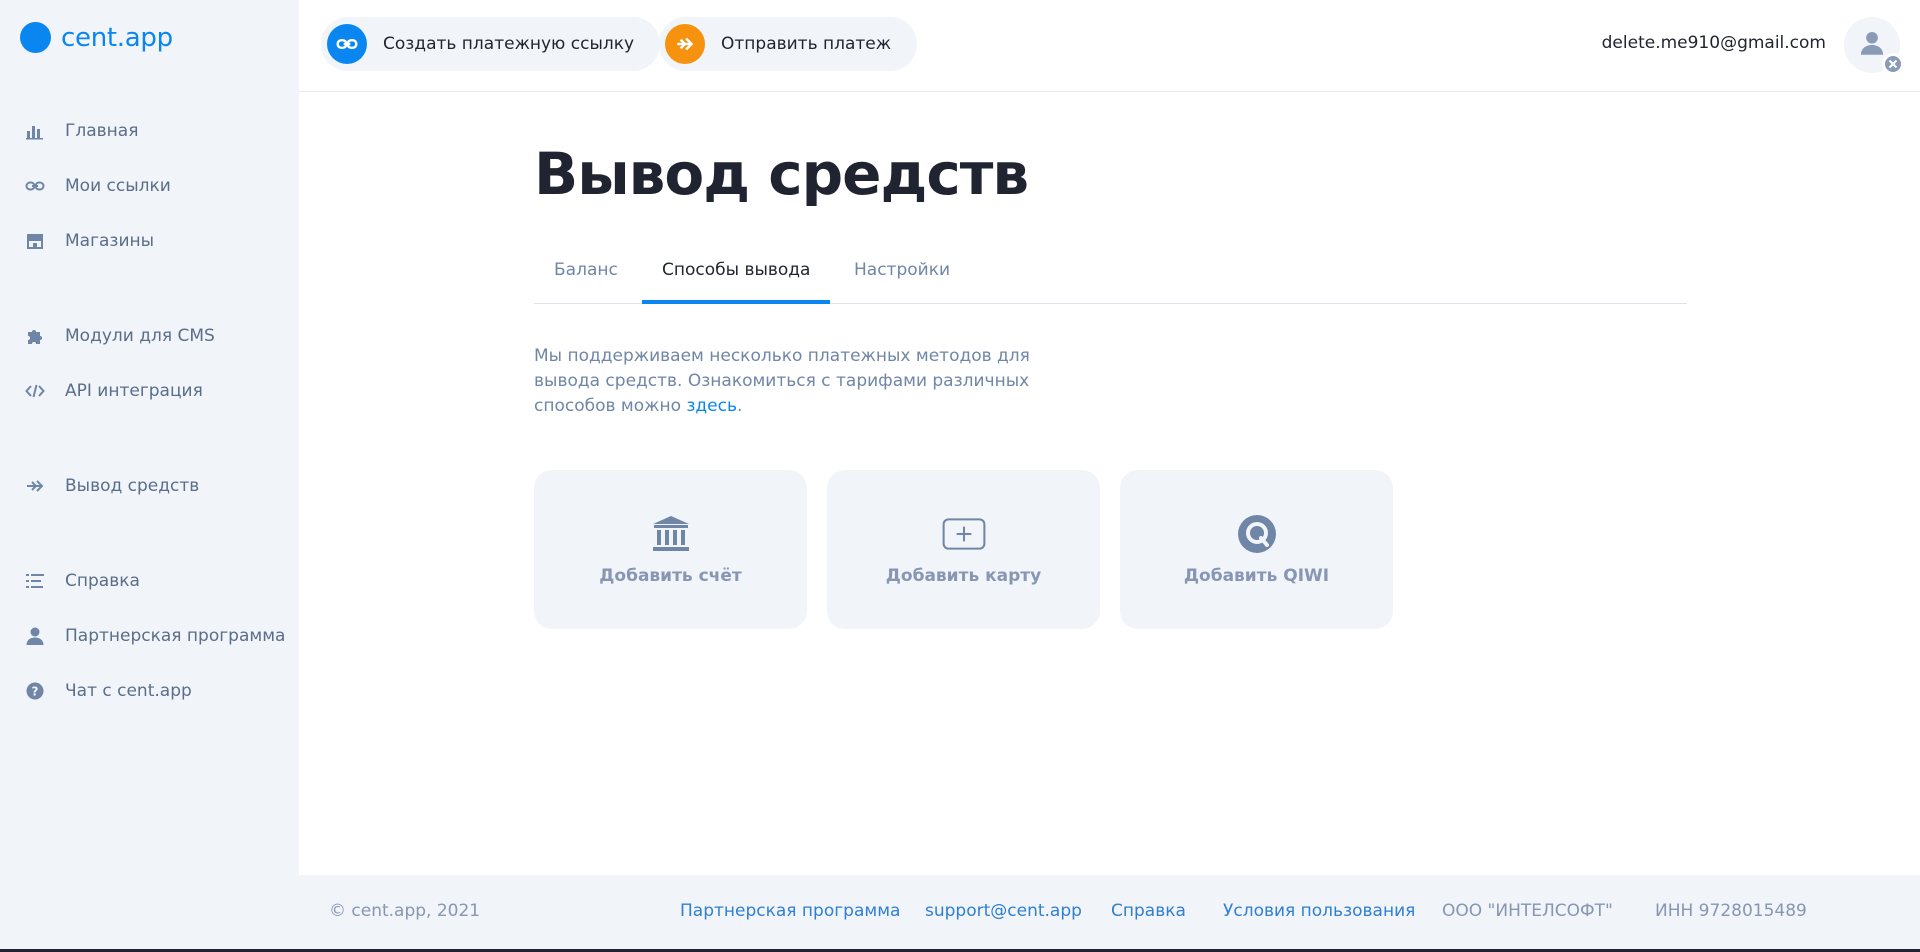 Image resolution: width=1920 pixels, height=952 pixels. I want to click on code-icon, so click(35, 391).